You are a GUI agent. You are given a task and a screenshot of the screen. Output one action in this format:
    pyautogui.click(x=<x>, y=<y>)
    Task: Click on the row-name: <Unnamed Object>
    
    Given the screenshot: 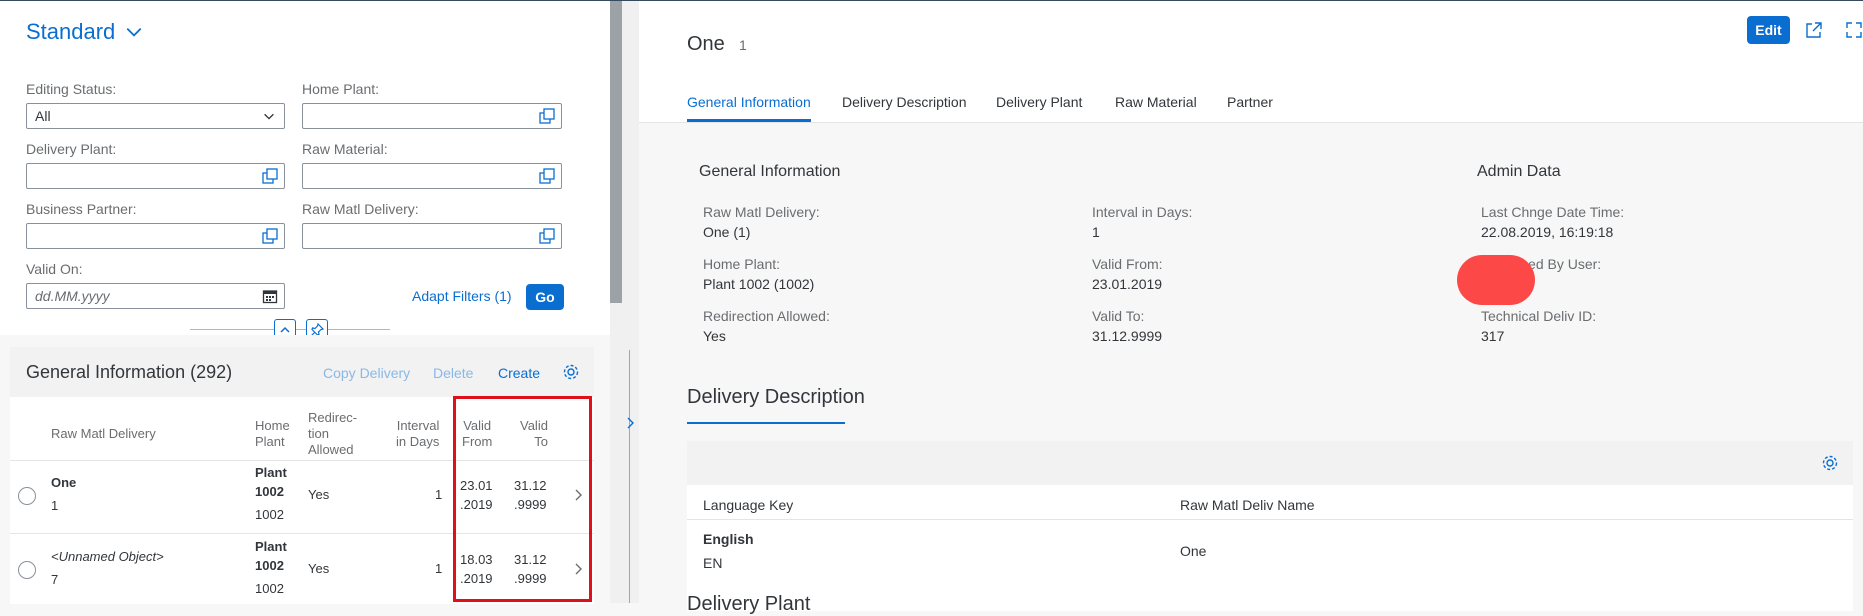 What is the action you would take?
    pyautogui.click(x=107, y=556)
    